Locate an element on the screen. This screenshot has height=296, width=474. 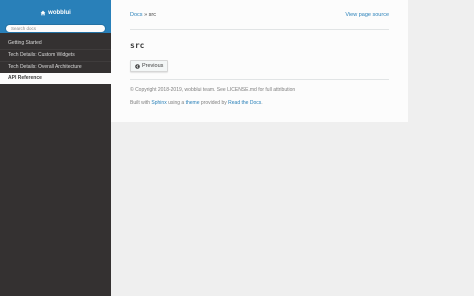
sidebar-item-api-reference: API Reference is located at coordinates (55, 78).